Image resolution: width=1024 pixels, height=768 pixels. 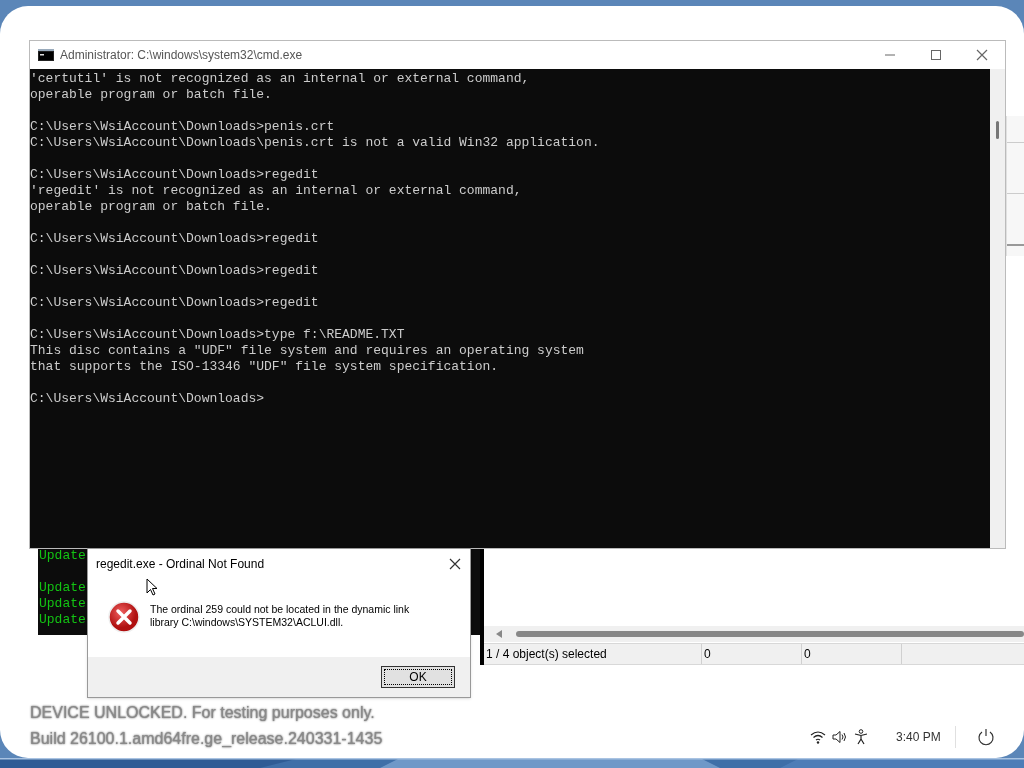 I want to click on mouse-cursor-icon, so click(x=152, y=587).